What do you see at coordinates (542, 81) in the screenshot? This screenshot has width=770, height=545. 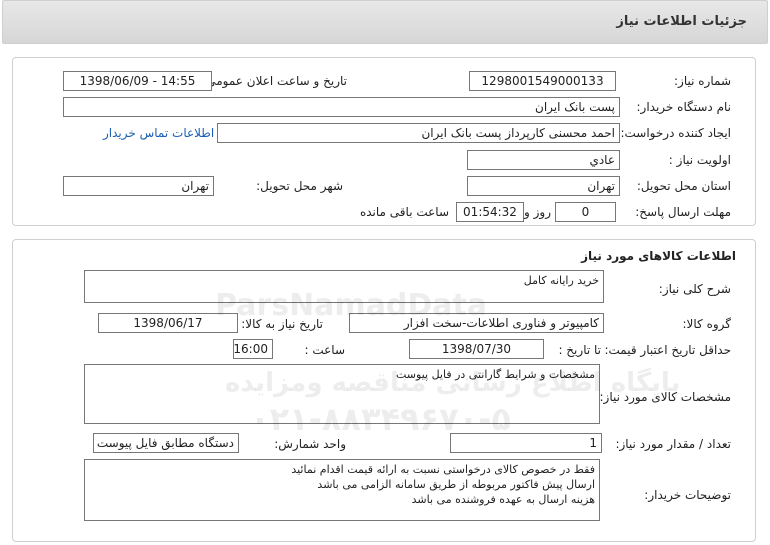 I see `need-number-field: 1298001549000133` at bounding box center [542, 81].